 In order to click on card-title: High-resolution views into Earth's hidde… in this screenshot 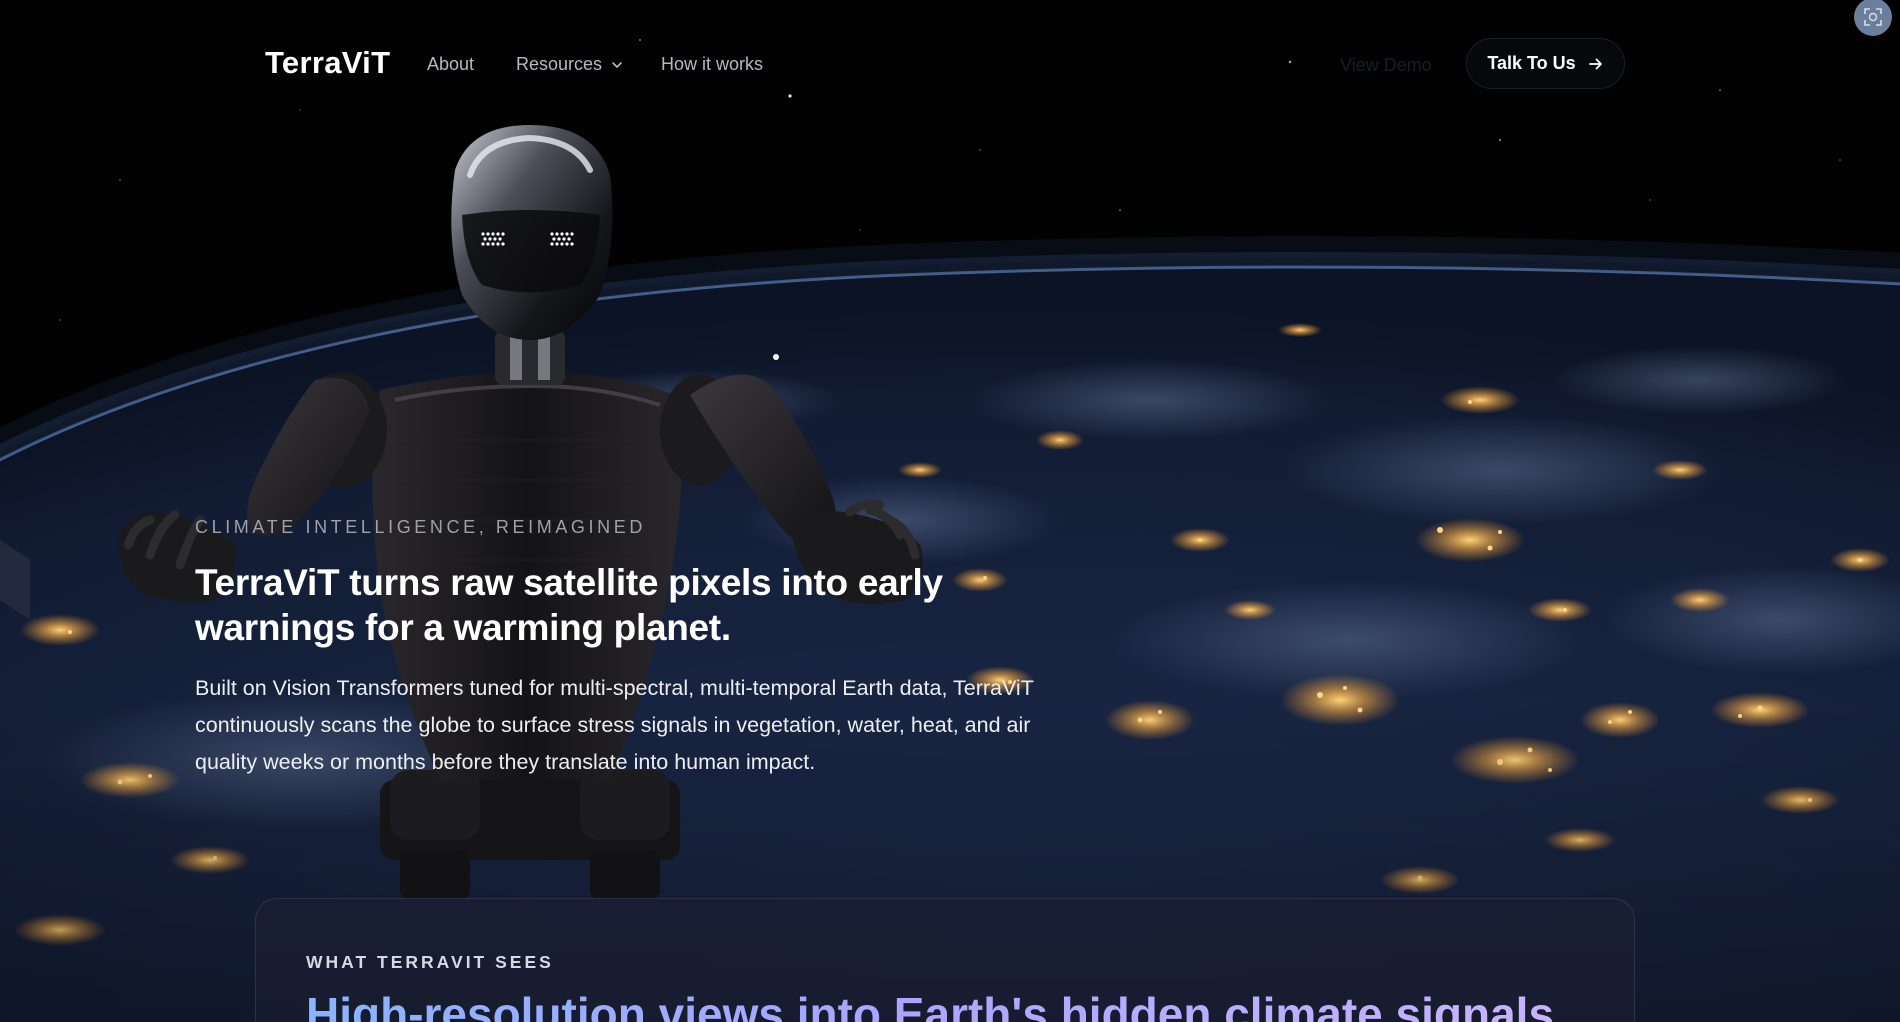, I will do `click(936, 1004)`.